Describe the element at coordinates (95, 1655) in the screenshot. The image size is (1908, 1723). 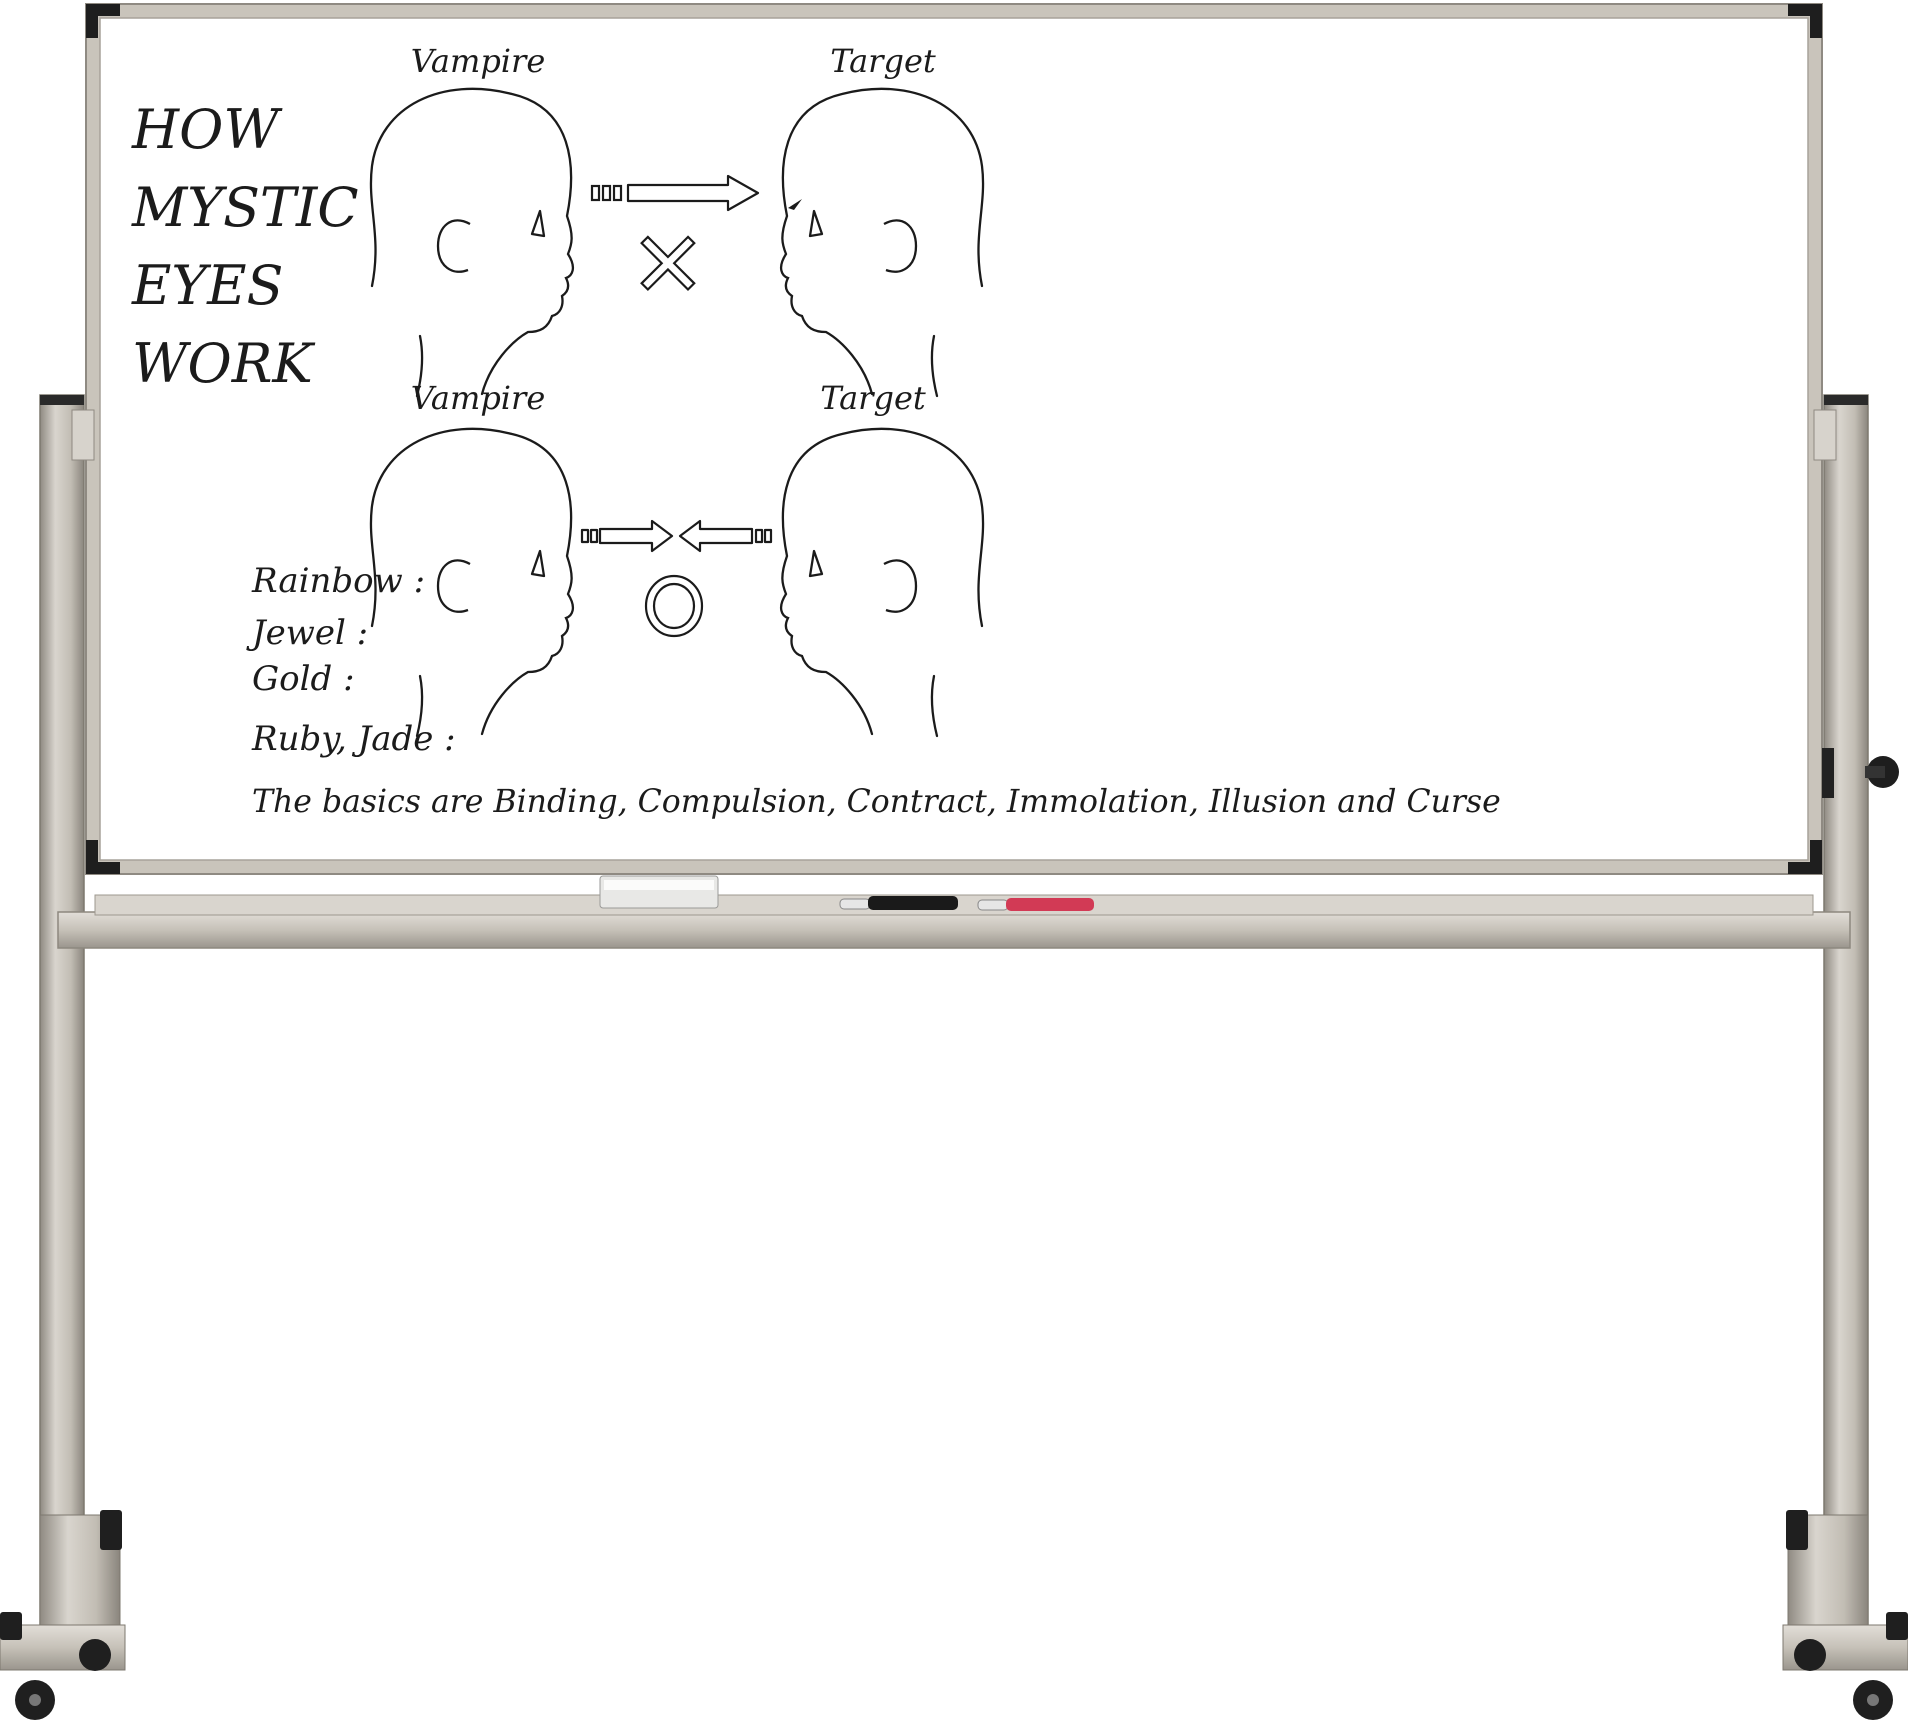
I see `left-back-wheel` at that location.